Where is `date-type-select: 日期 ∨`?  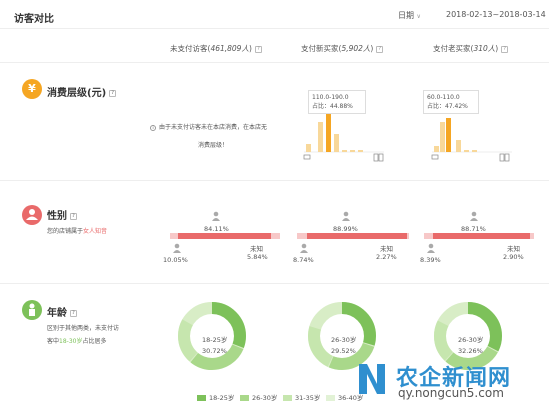 date-type-select: 日期 ∨ is located at coordinates (409, 15).